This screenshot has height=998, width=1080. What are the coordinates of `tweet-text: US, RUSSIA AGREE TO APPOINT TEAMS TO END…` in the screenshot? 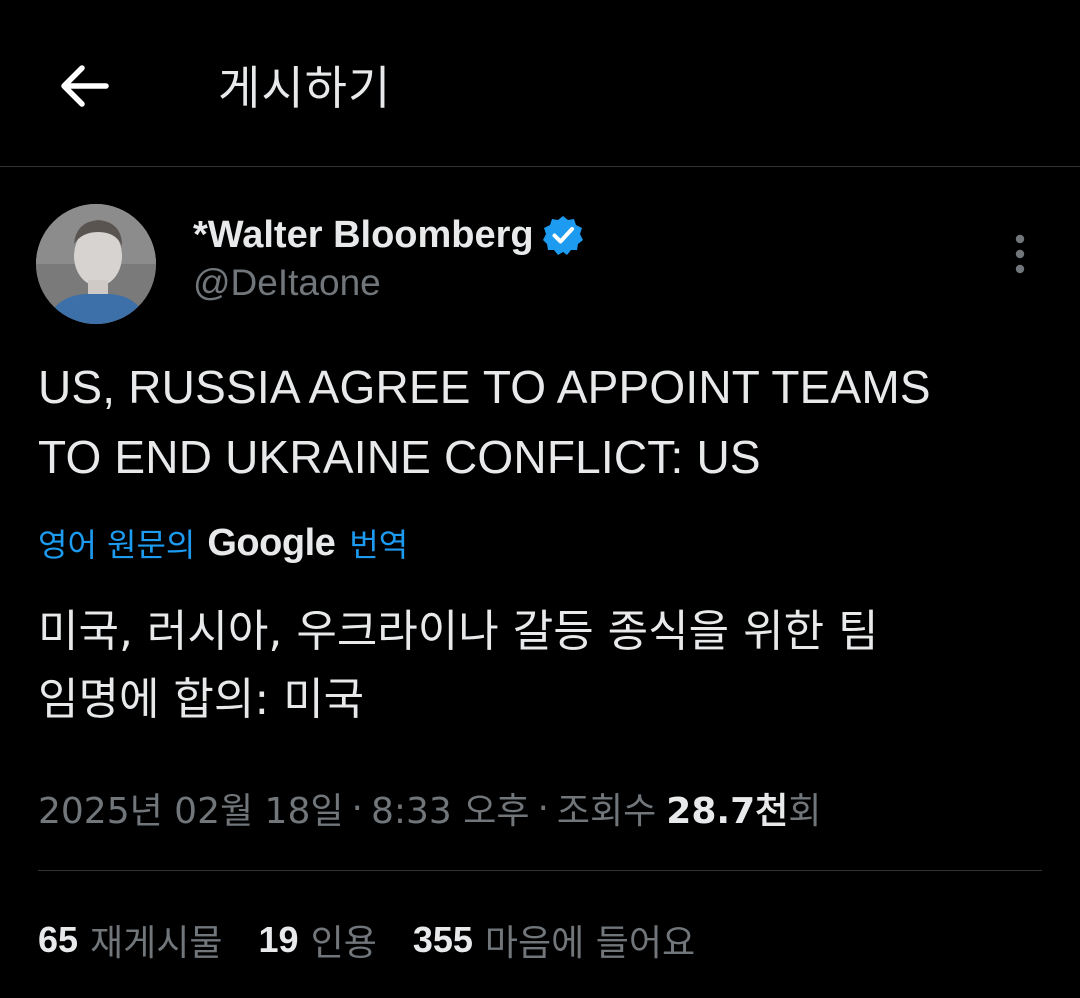 It's located at (543, 422).